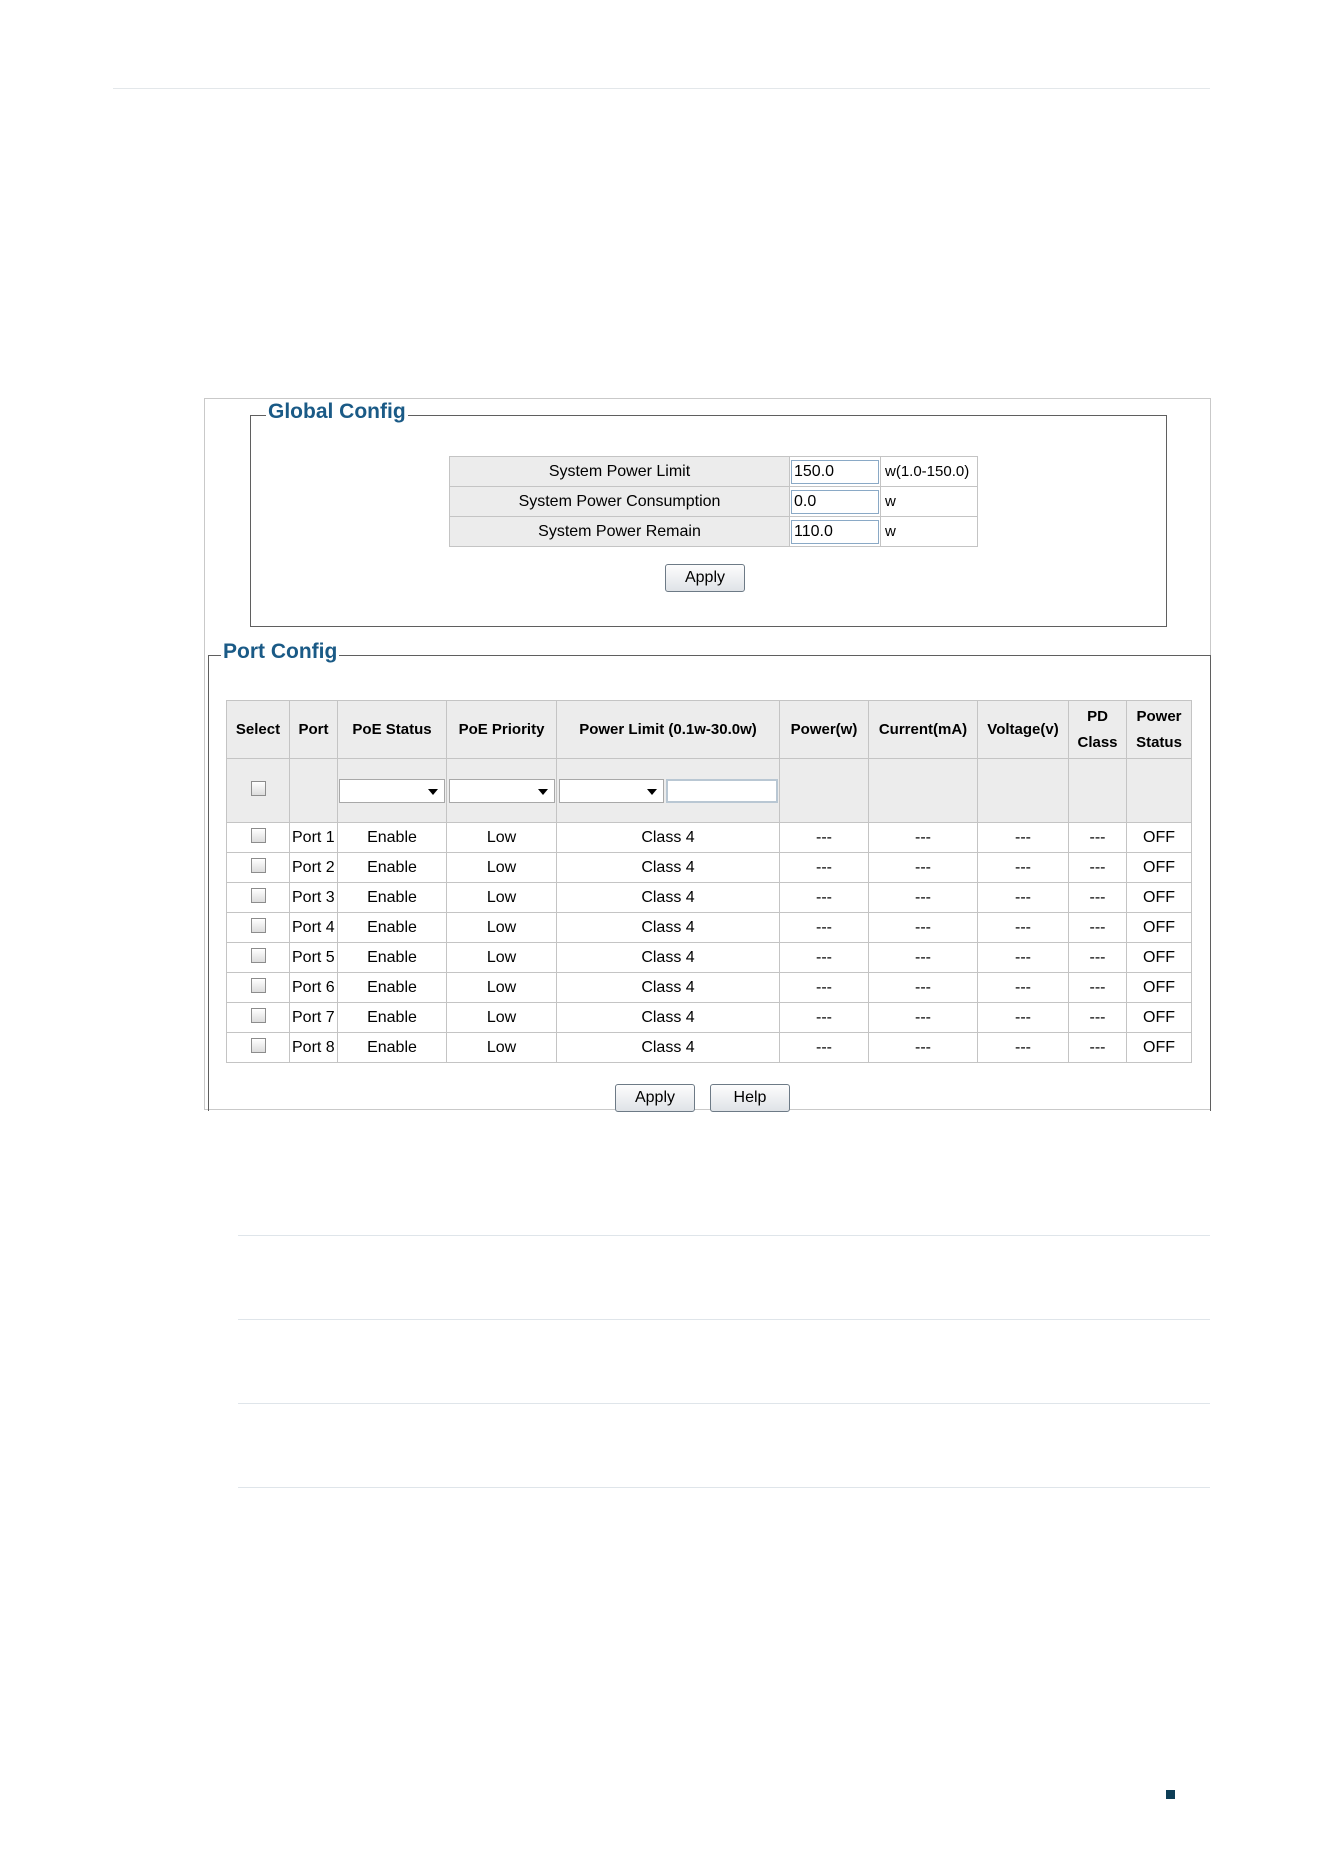  I want to click on header-power-status-line1: Power, so click(1159, 716).